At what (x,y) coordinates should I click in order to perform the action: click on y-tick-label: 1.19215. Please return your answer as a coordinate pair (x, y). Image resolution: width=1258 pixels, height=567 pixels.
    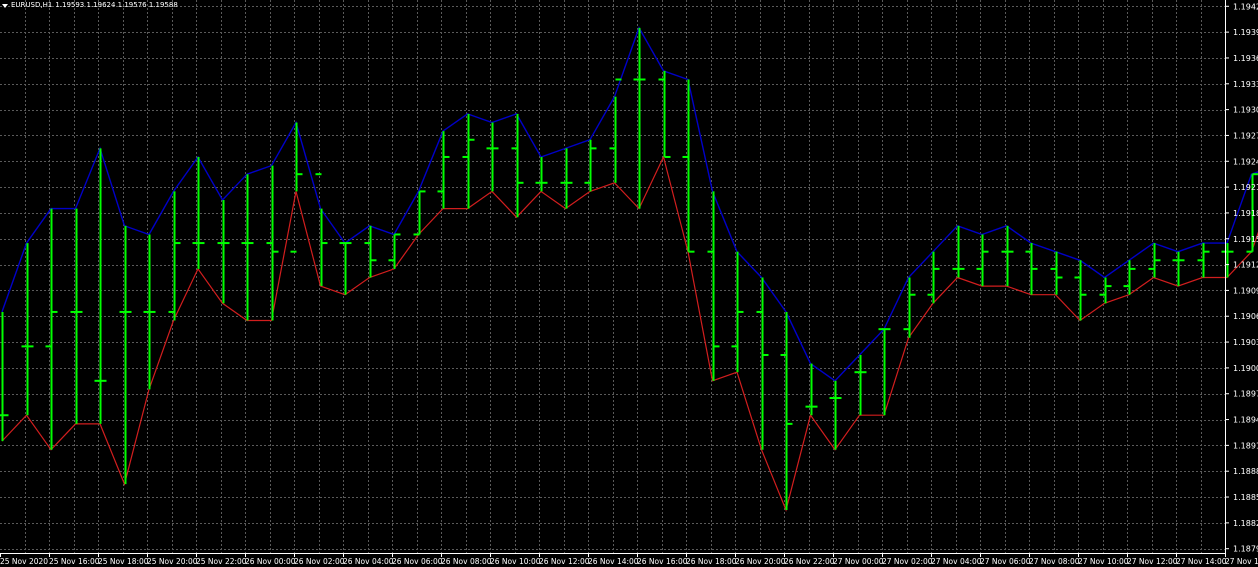
    Looking at the image, I should click on (1245, 187).